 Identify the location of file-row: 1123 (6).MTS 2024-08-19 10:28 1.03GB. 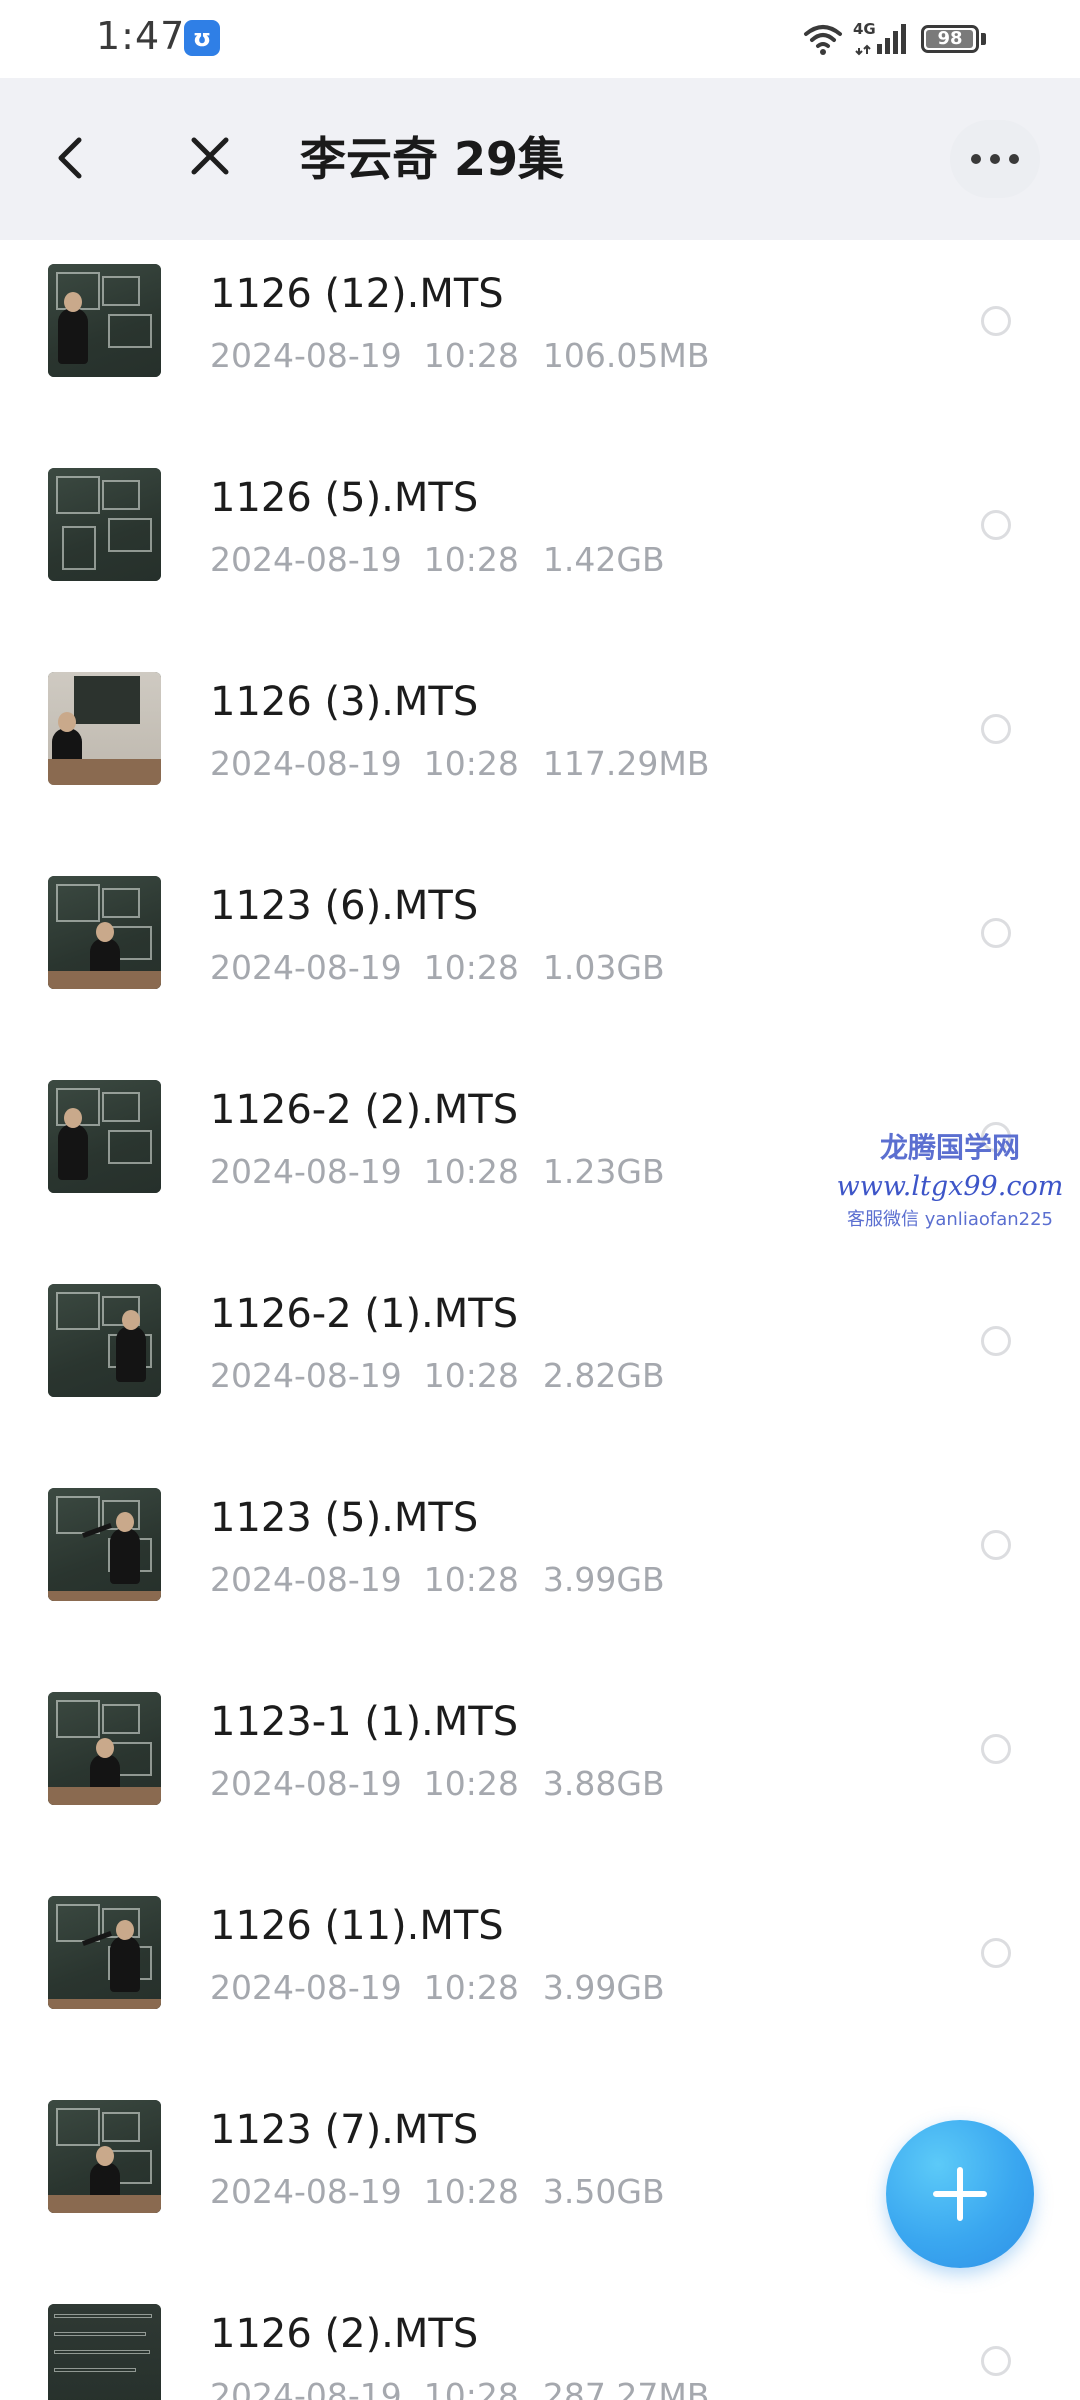
(540, 954).